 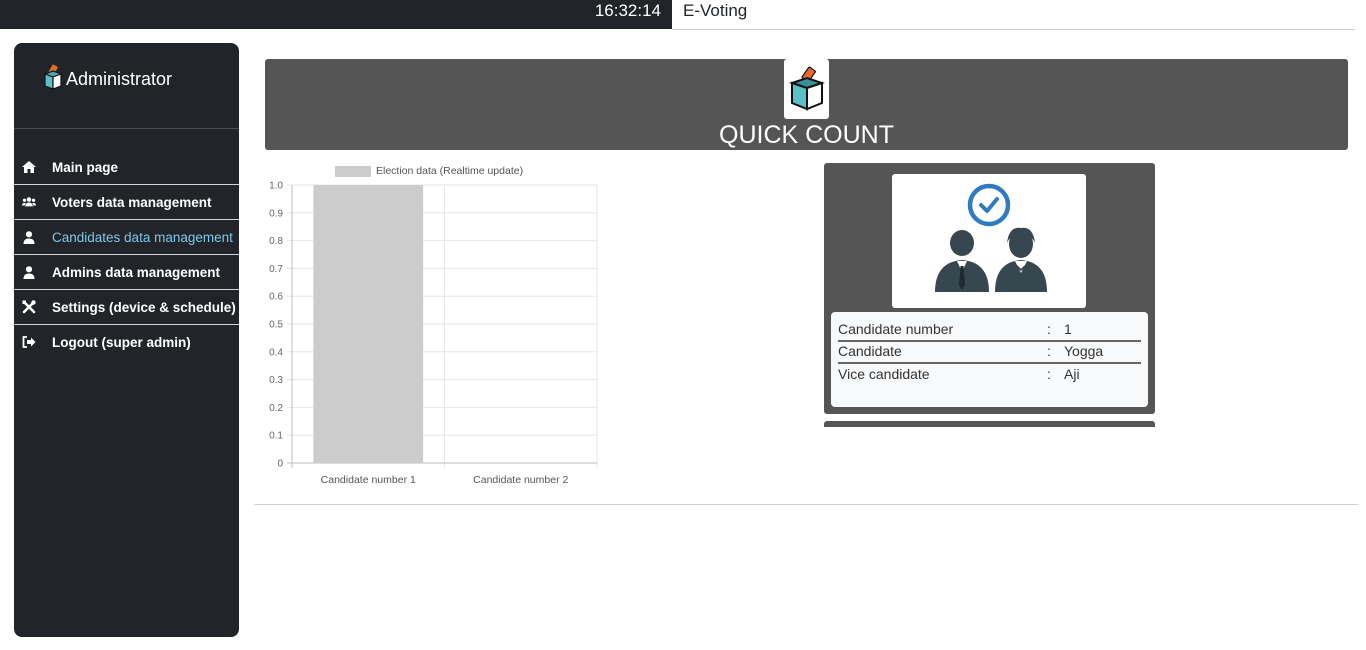 I want to click on y-tick-label: 0.4, so click(x=276, y=352).